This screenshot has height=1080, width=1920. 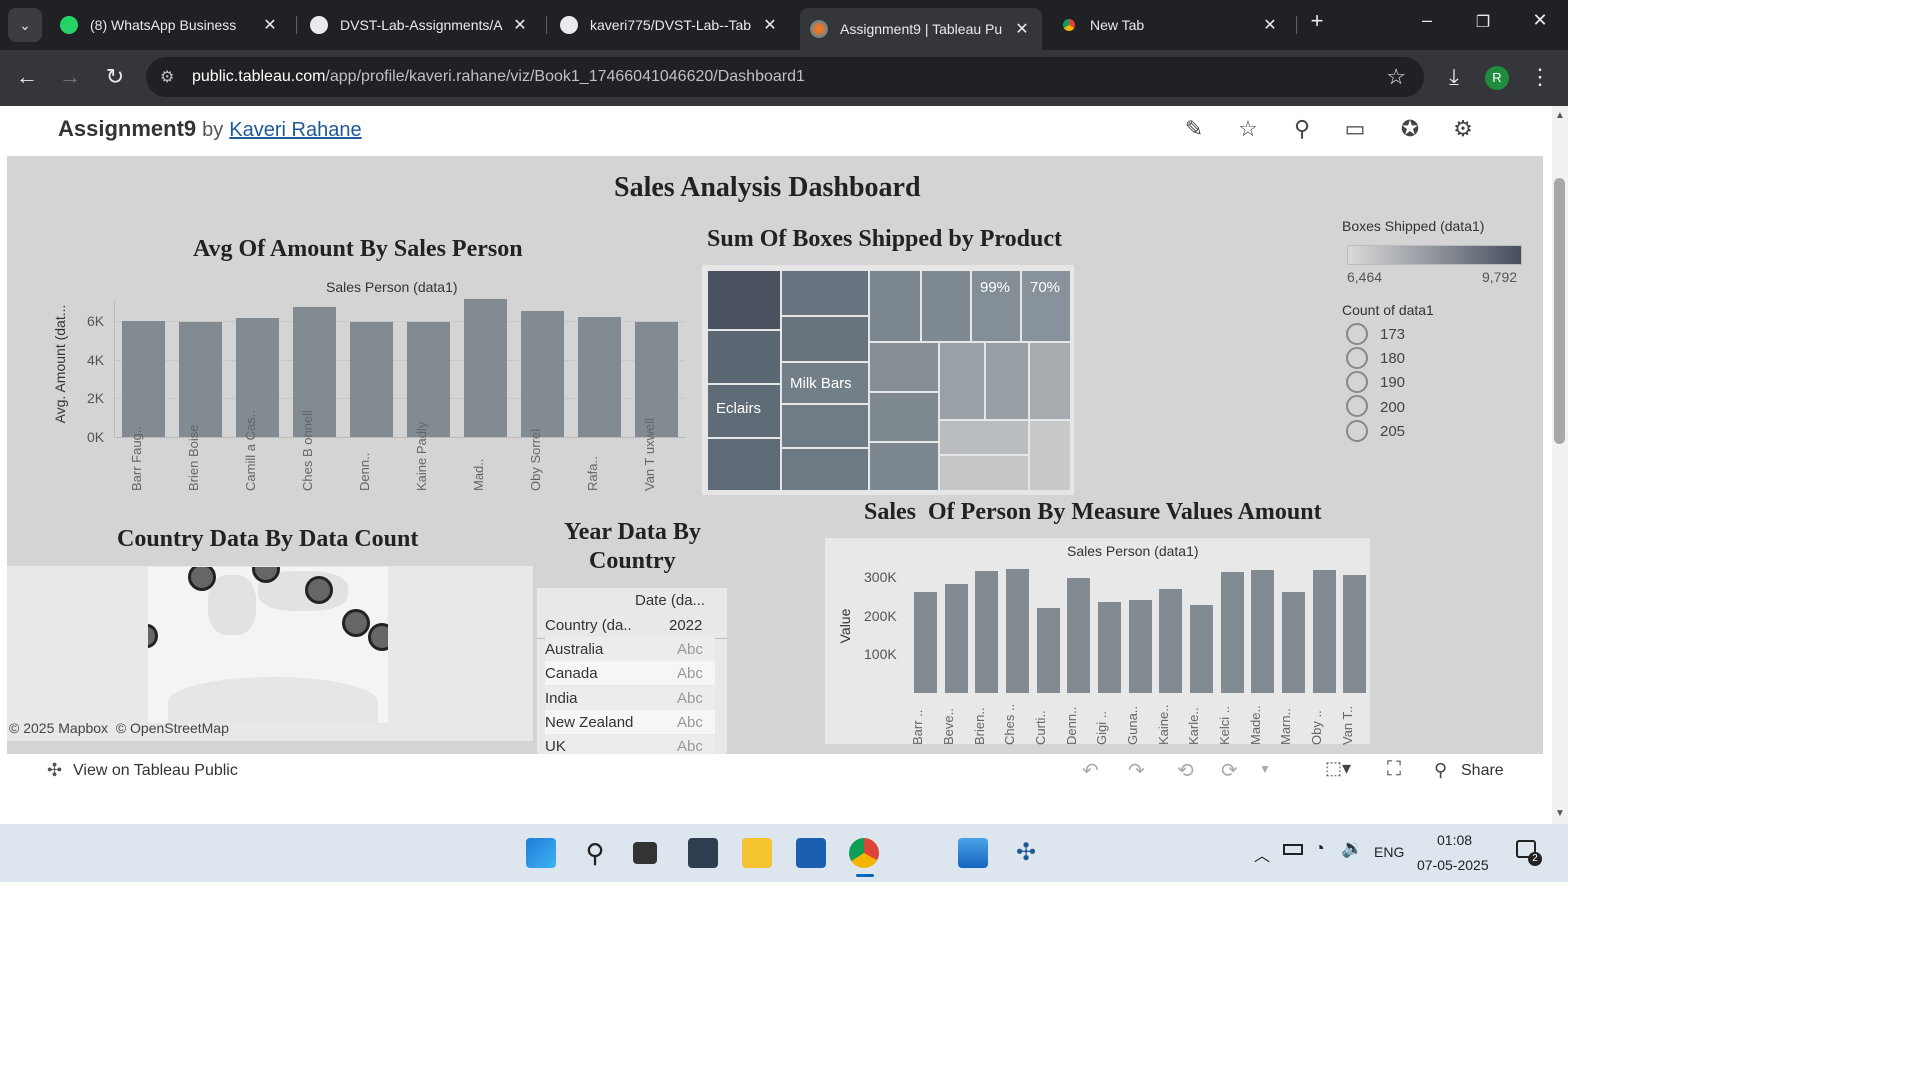 I want to click on bookmark-star-icon: ☆, so click(x=1396, y=77).